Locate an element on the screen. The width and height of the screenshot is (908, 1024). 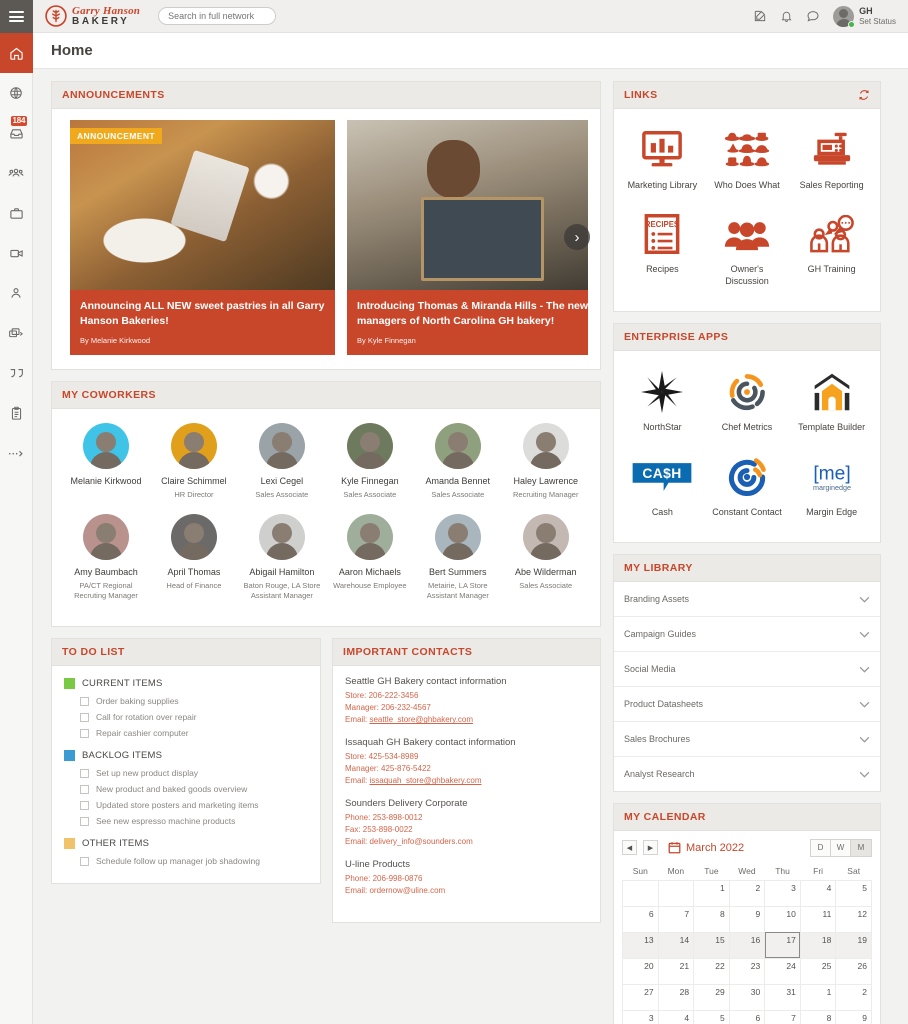
coworker-item: Abe Wilderman Sales Associate is located at coordinates (546, 557).